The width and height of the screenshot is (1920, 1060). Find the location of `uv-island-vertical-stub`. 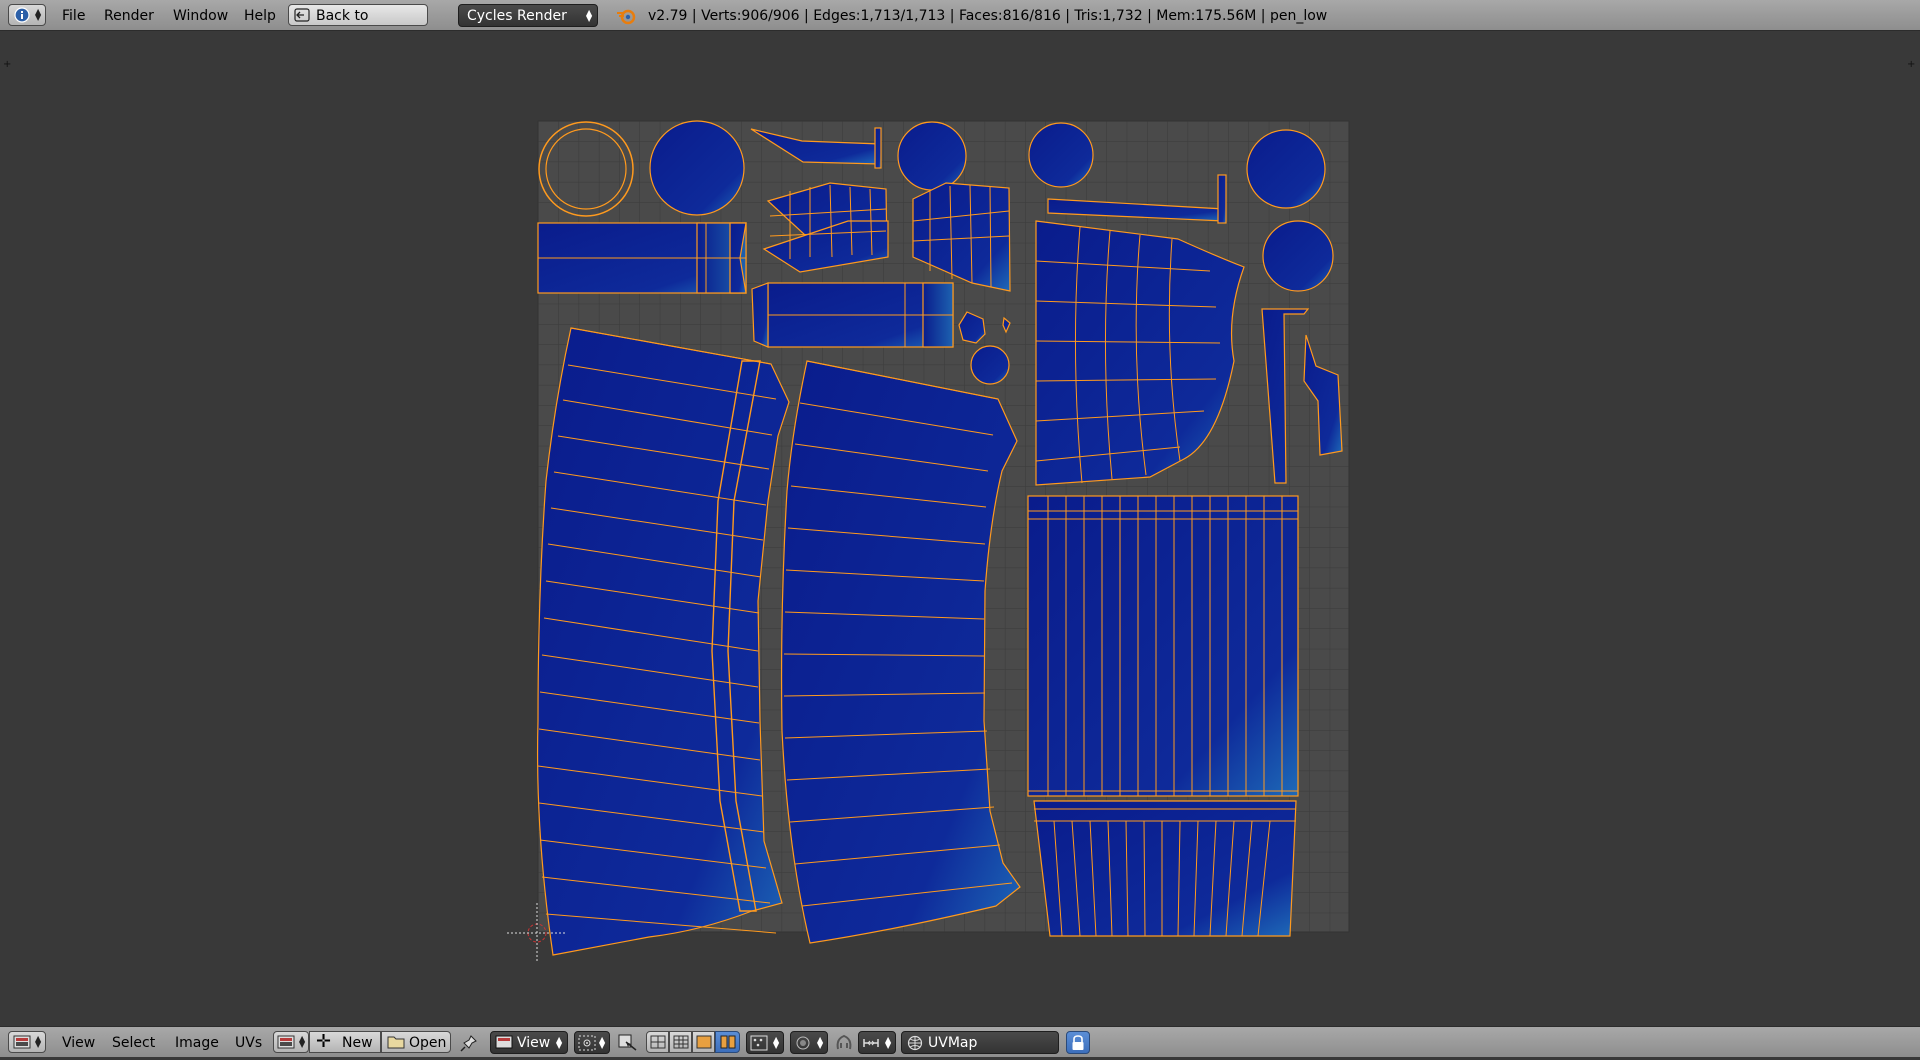

uv-island-vertical-stub is located at coordinates (1222, 199).